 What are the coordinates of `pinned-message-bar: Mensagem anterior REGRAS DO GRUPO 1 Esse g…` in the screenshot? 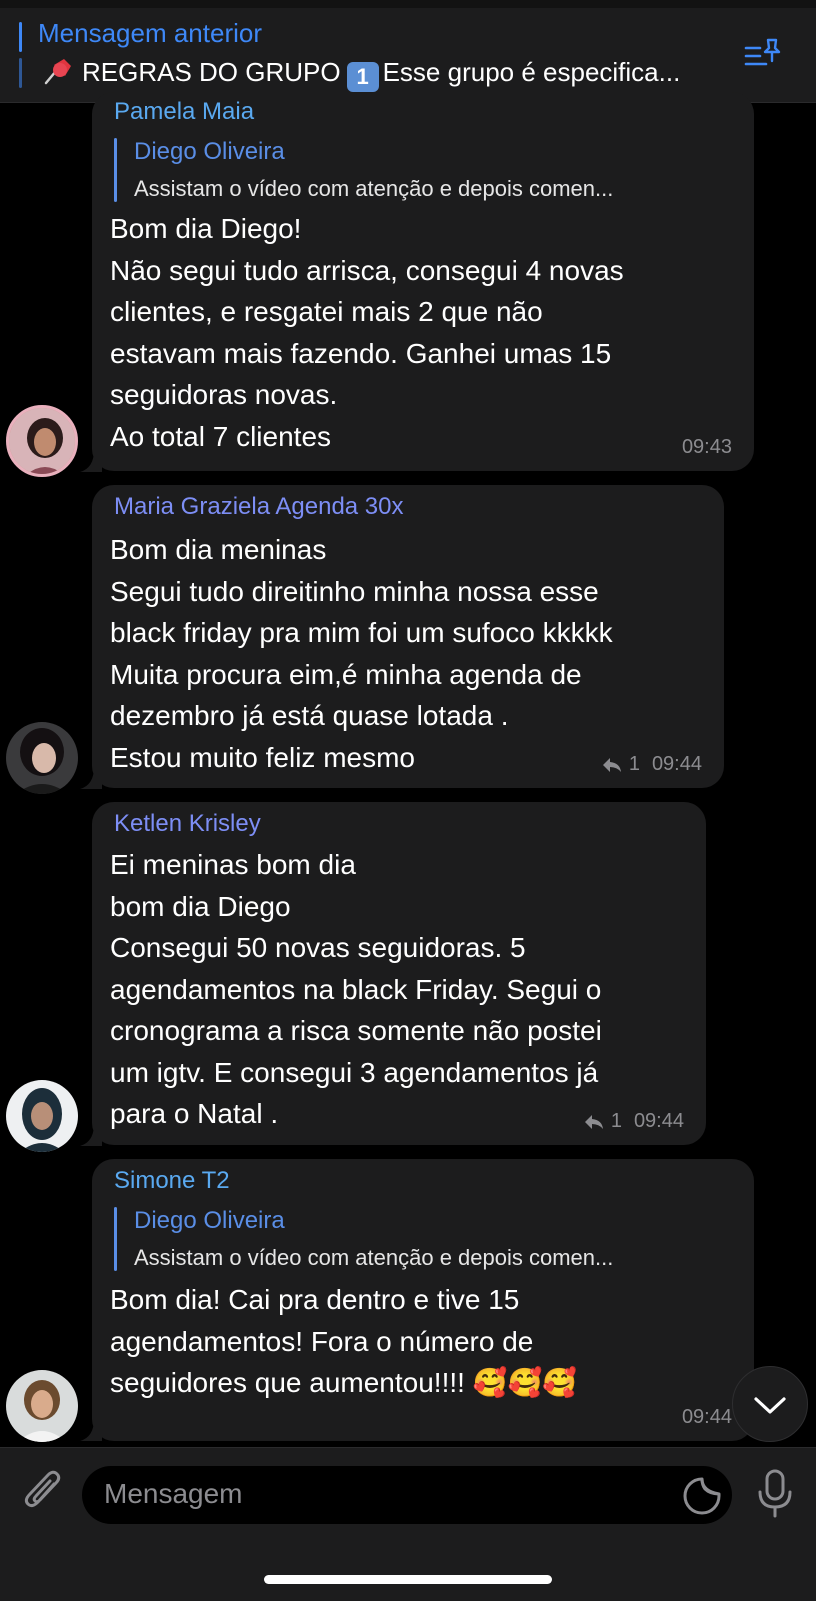 It's located at (408, 51).